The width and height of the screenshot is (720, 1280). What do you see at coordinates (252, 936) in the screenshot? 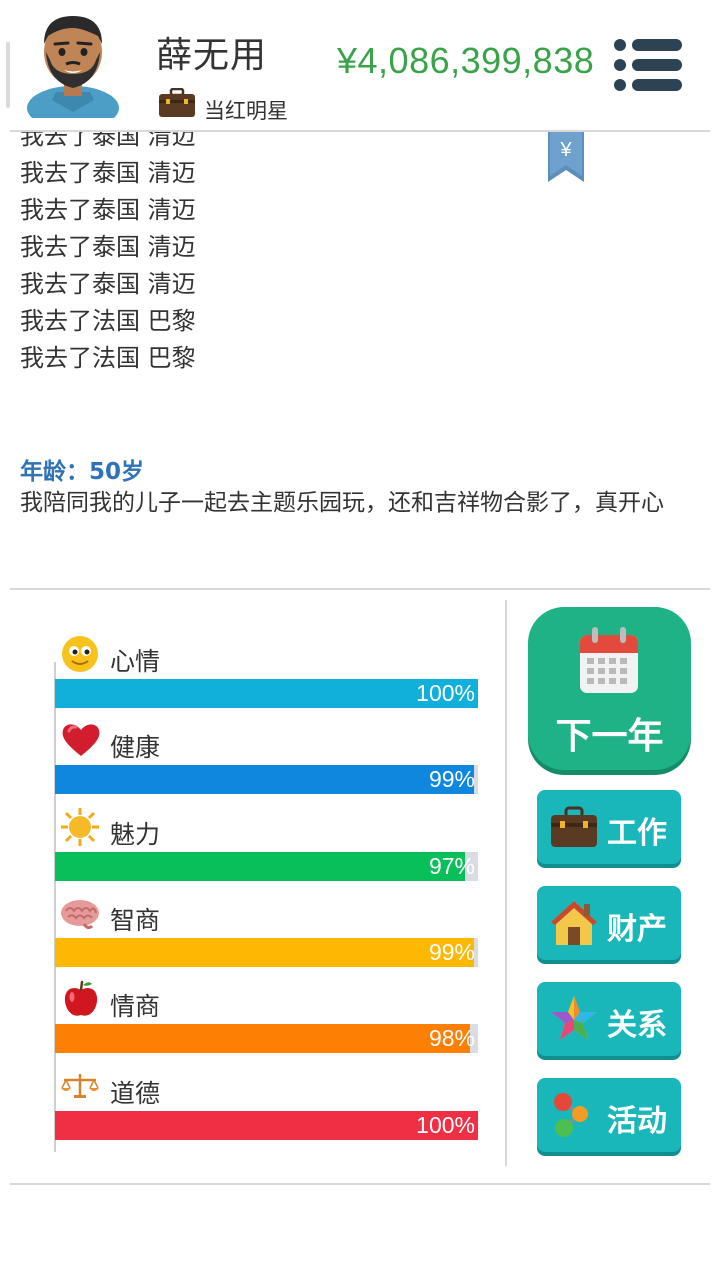
I see `stat-iq: 智商 99%` at bounding box center [252, 936].